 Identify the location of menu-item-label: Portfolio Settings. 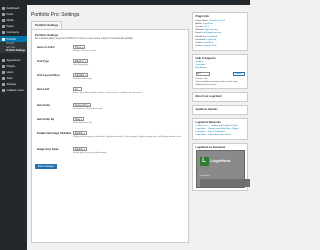
(16, 51).